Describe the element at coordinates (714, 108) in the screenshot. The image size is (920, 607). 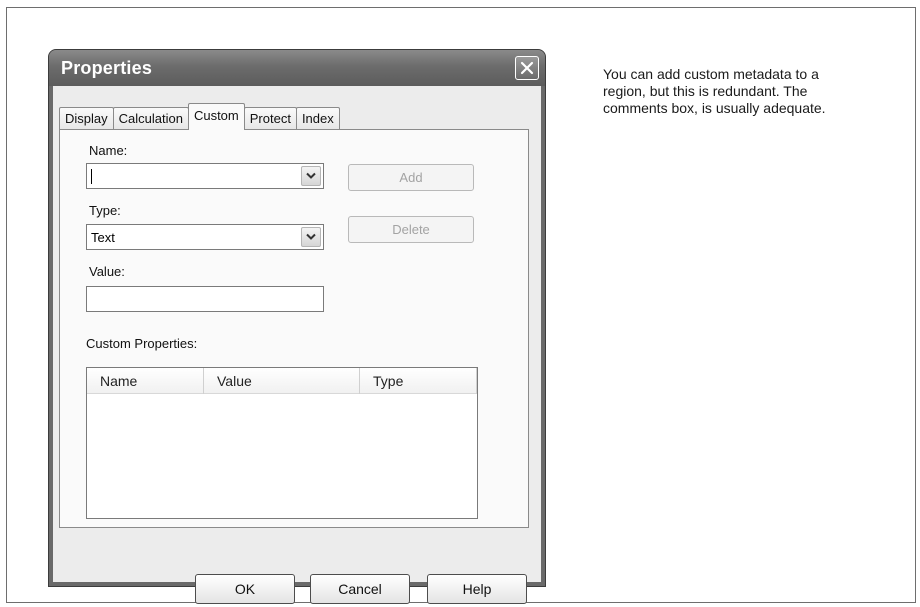
I see `caption-line-3: comments box, is usually adequate.` at that location.